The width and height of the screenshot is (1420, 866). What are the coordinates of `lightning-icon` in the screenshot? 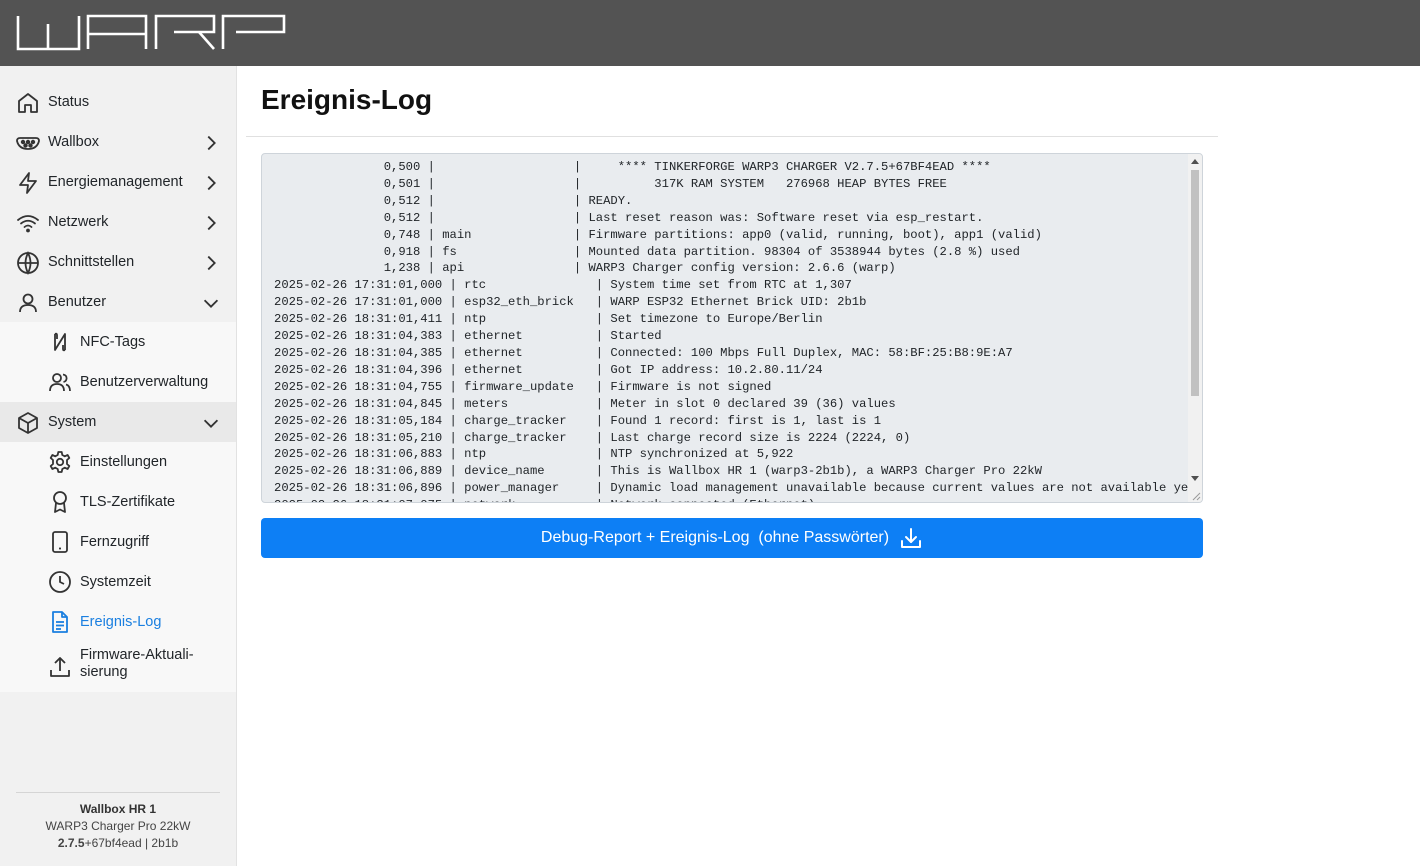 It's located at (28, 183).